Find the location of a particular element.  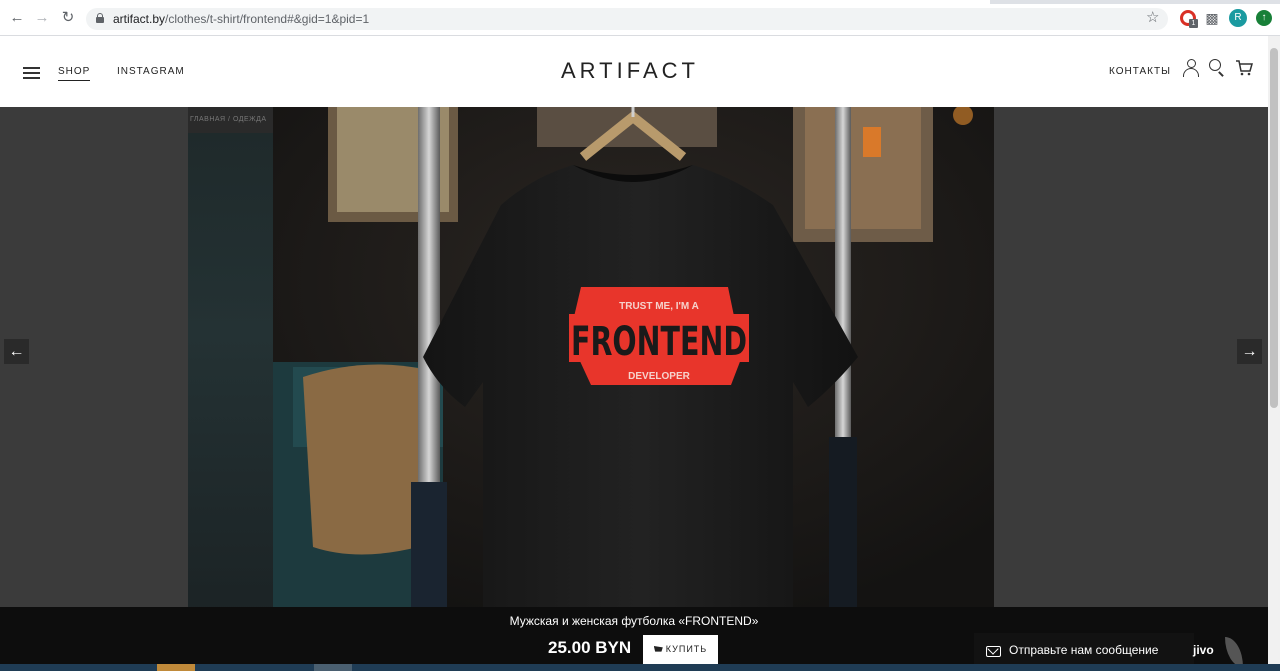

lock-icon is located at coordinates (100, 18).